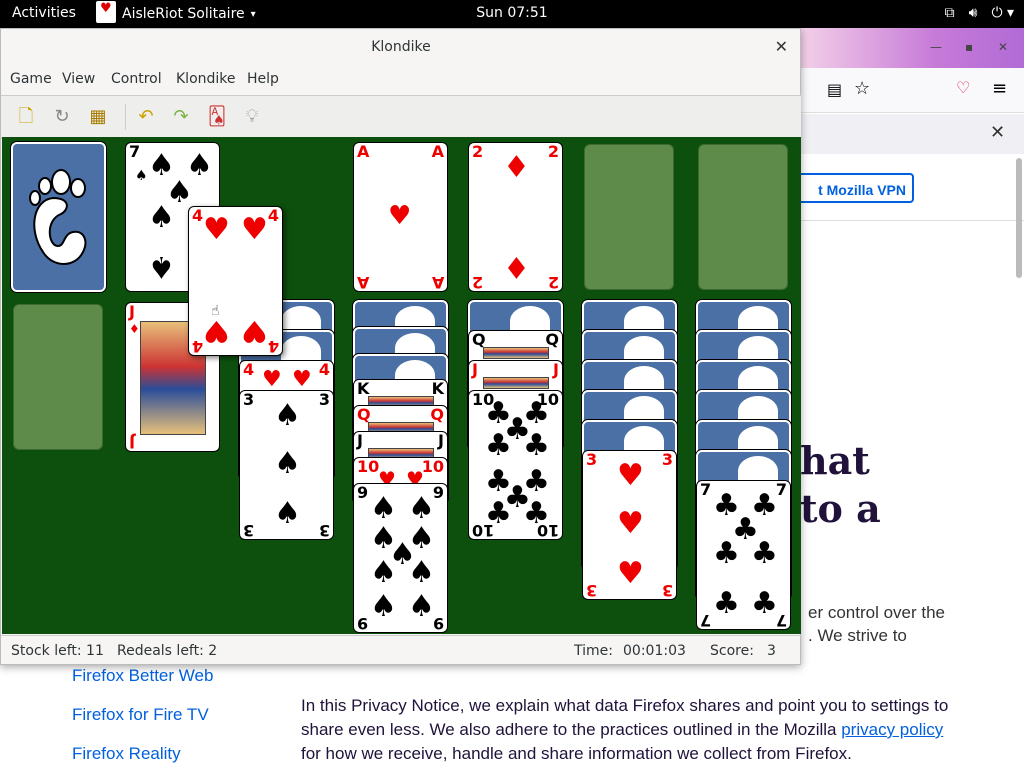  Describe the element at coordinates (936, 47) in the screenshot. I see `minimize-icon: —` at that location.